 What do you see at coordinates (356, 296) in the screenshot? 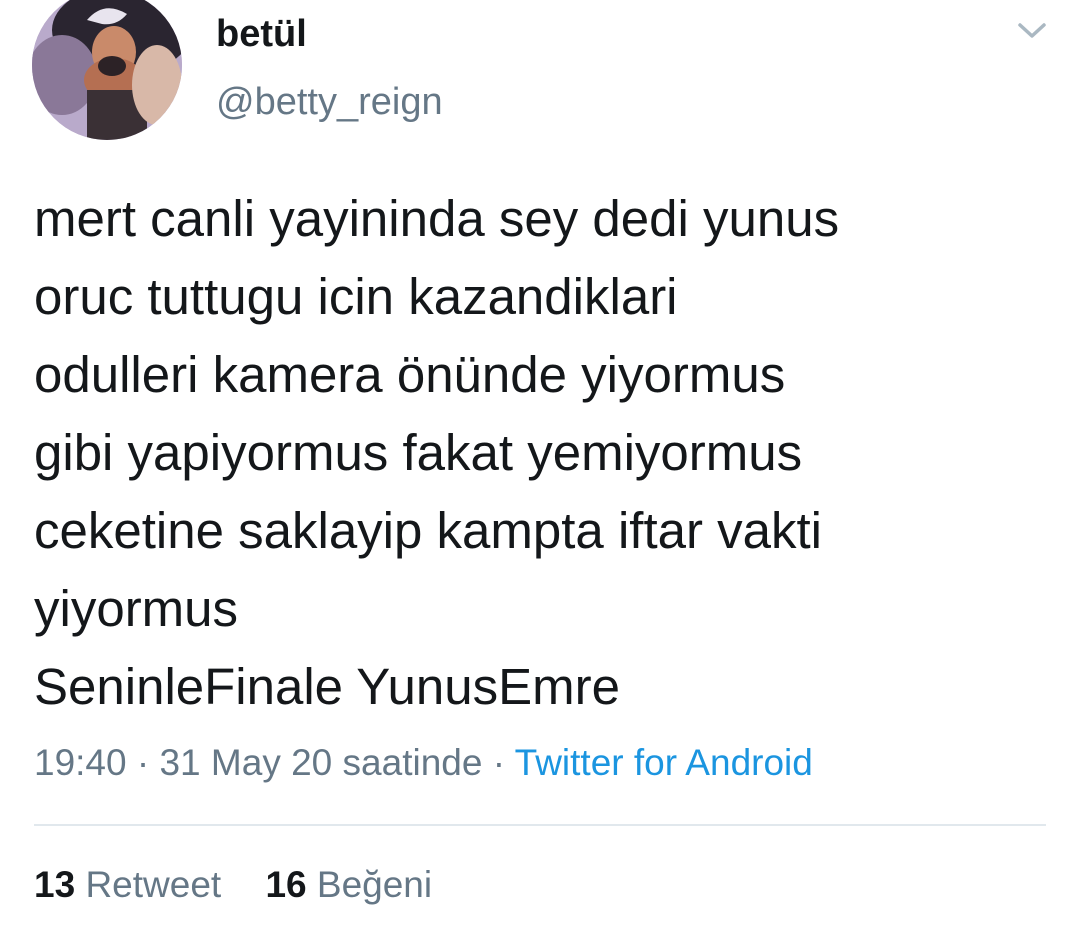
I see `tweet-text-line: oruc tuttugu icin kazandiklari` at bounding box center [356, 296].